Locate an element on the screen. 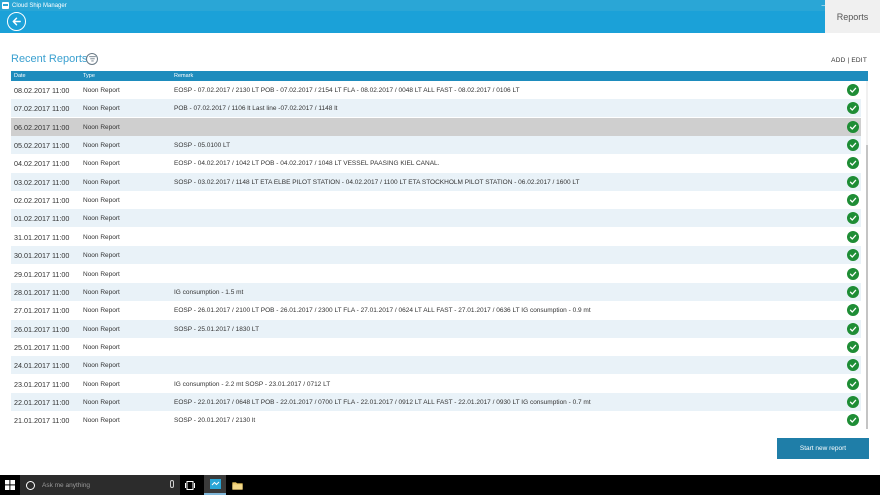 Image resolution: width=880 pixels, height=495 pixels. task-view-icon is located at coordinates (190, 485).